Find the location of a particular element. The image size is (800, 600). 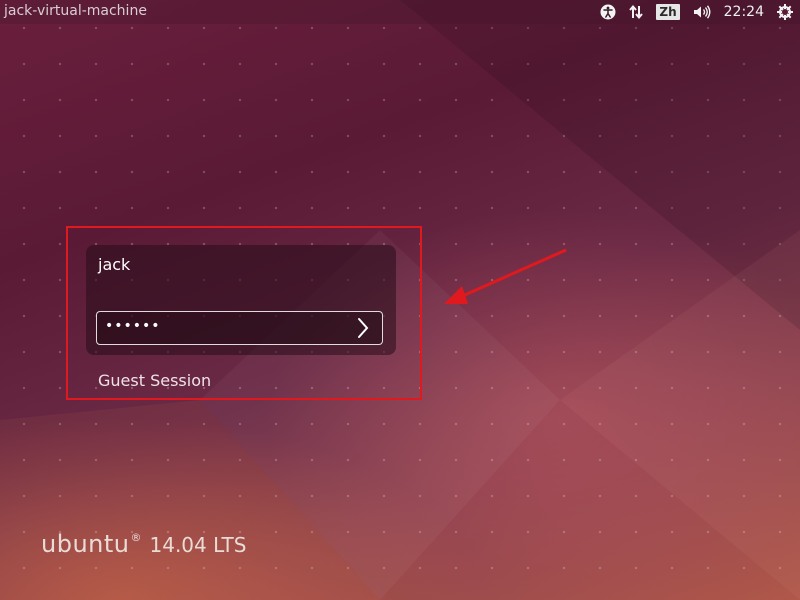

volume-icon is located at coordinates (702, 12).